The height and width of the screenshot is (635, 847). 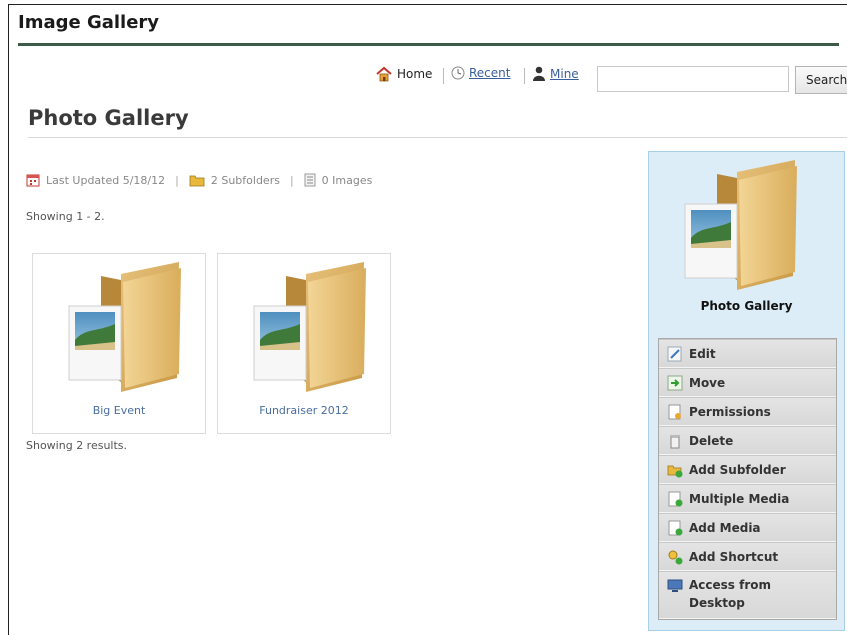 I want to click on menu-item-move: Move, so click(x=747, y=382).